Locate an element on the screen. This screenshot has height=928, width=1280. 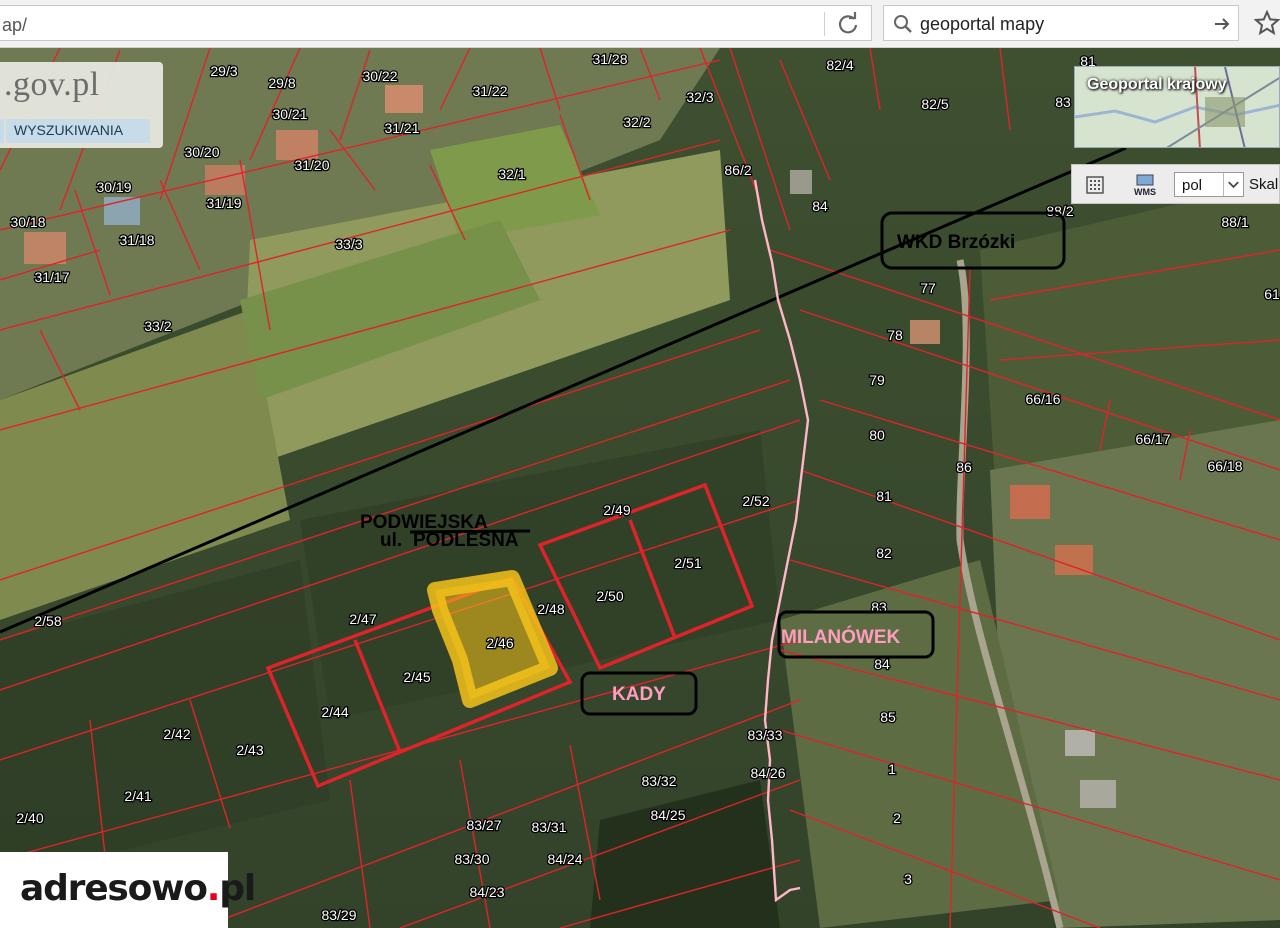
parcel-label: 32/1 is located at coordinates (511, 174).